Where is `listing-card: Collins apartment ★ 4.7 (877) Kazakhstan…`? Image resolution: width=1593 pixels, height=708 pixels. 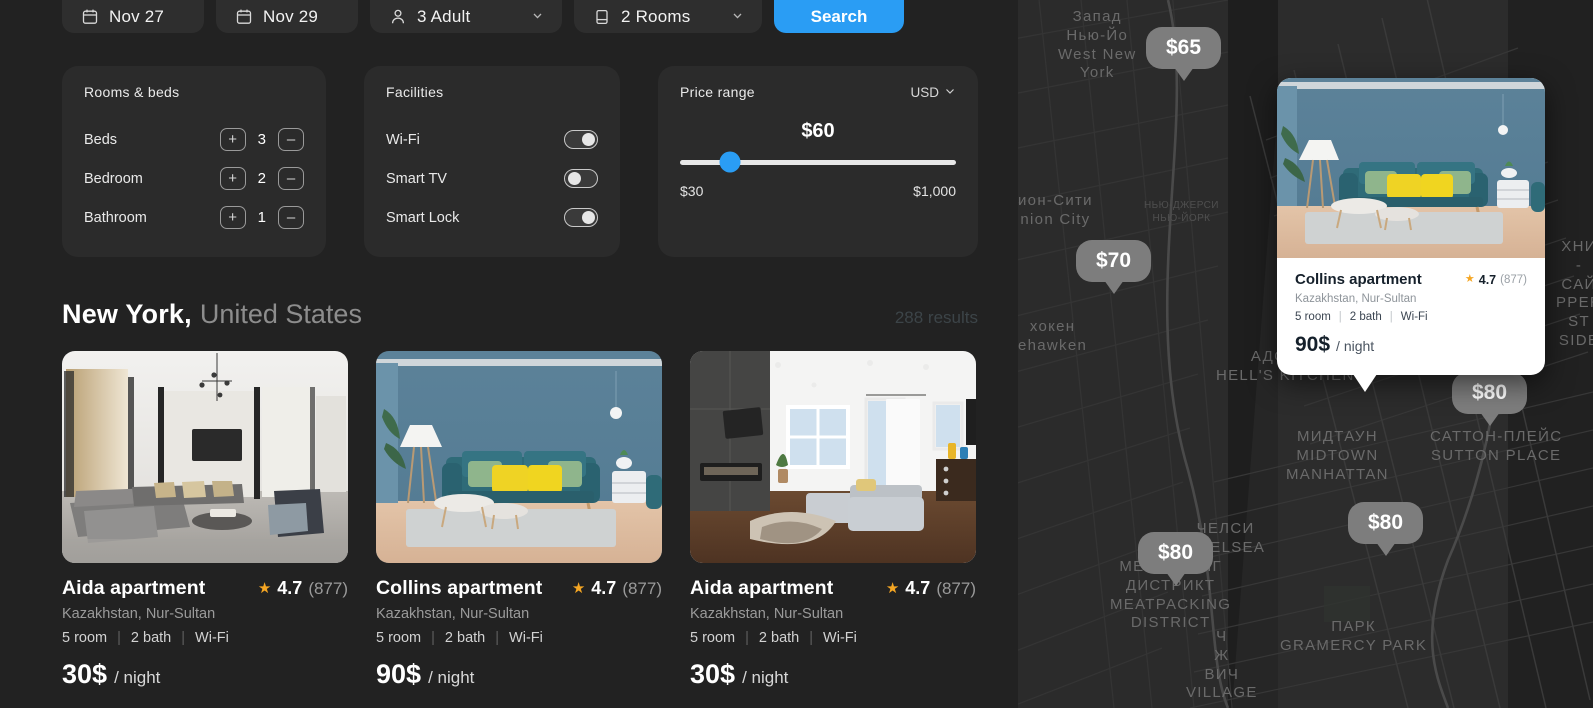 listing-card: Collins apartment ★ 4.7 (877) Kazakhstan… is located at coordinates (519, 520).